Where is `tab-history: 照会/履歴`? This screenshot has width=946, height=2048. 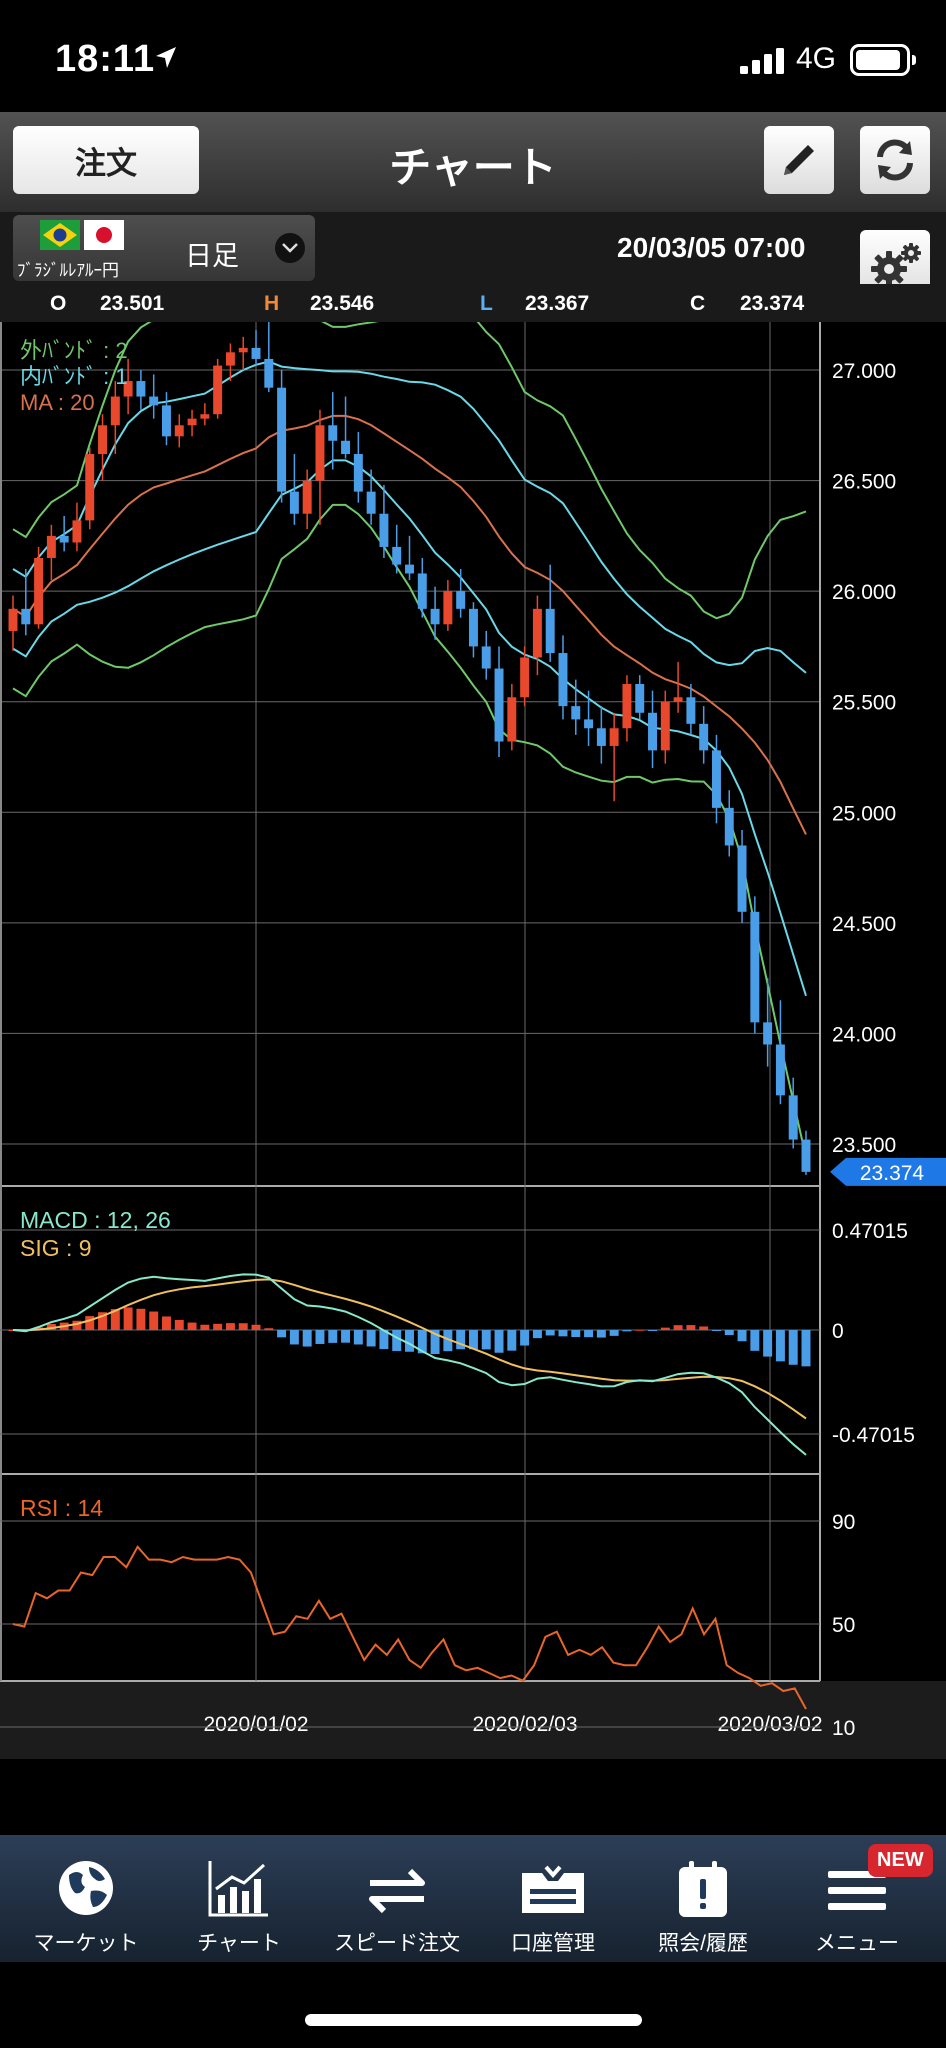
tab-history: 照会/履歴 is located at coordinates (703, 1898).